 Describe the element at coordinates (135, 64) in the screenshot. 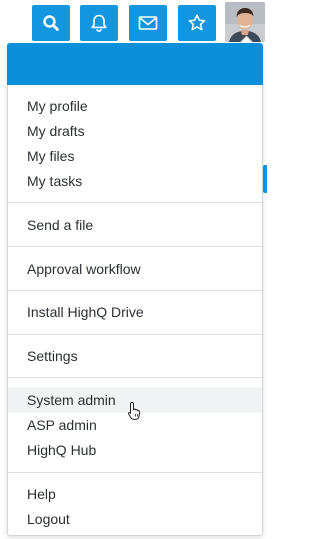

I see `dropdown-header-bar` at that location.